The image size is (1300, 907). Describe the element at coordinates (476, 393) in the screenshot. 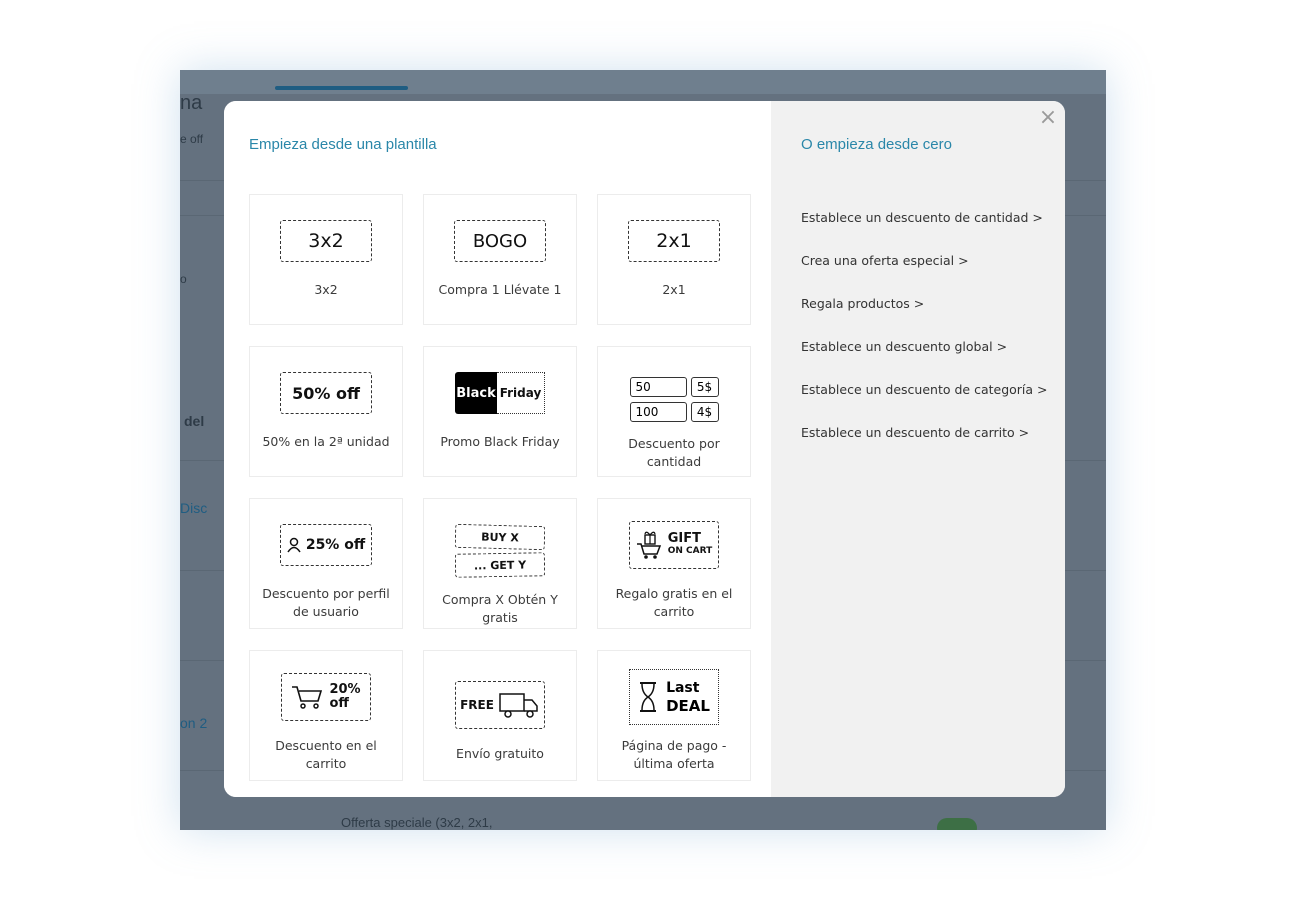

I see `black-friday-badge-black: Black` at that location.